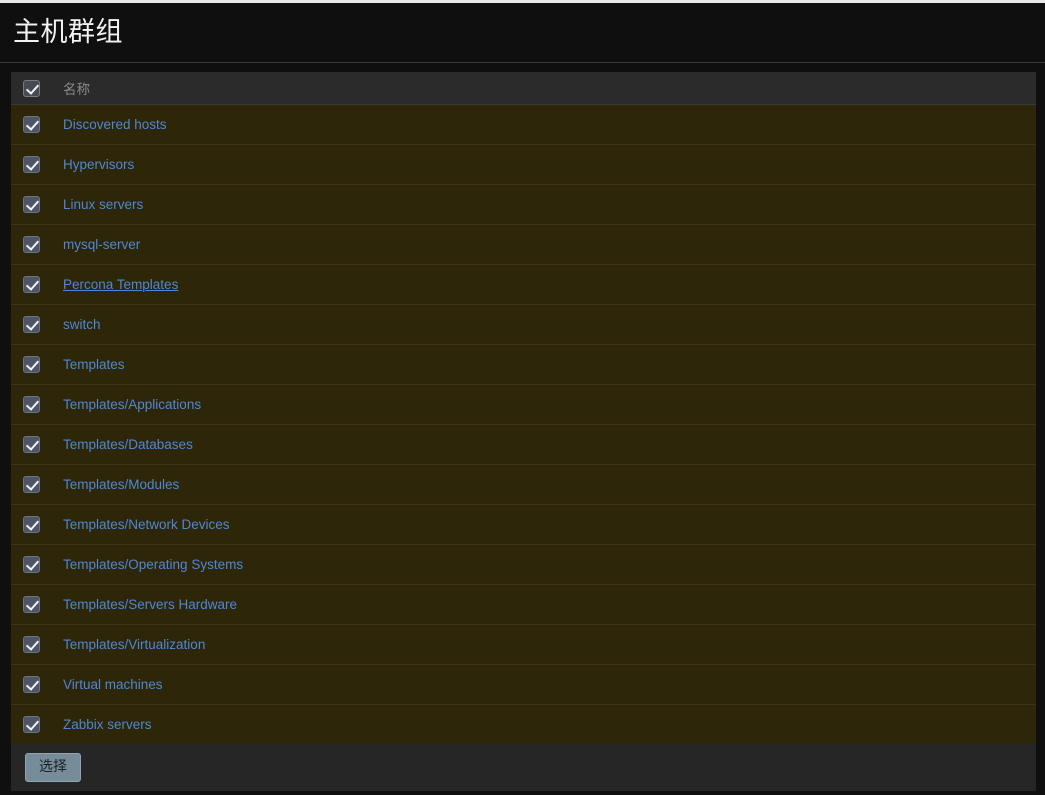 This screenshot has width=1045, height=795. I want to click on row-name-cell: Templates, so click(549, 364).